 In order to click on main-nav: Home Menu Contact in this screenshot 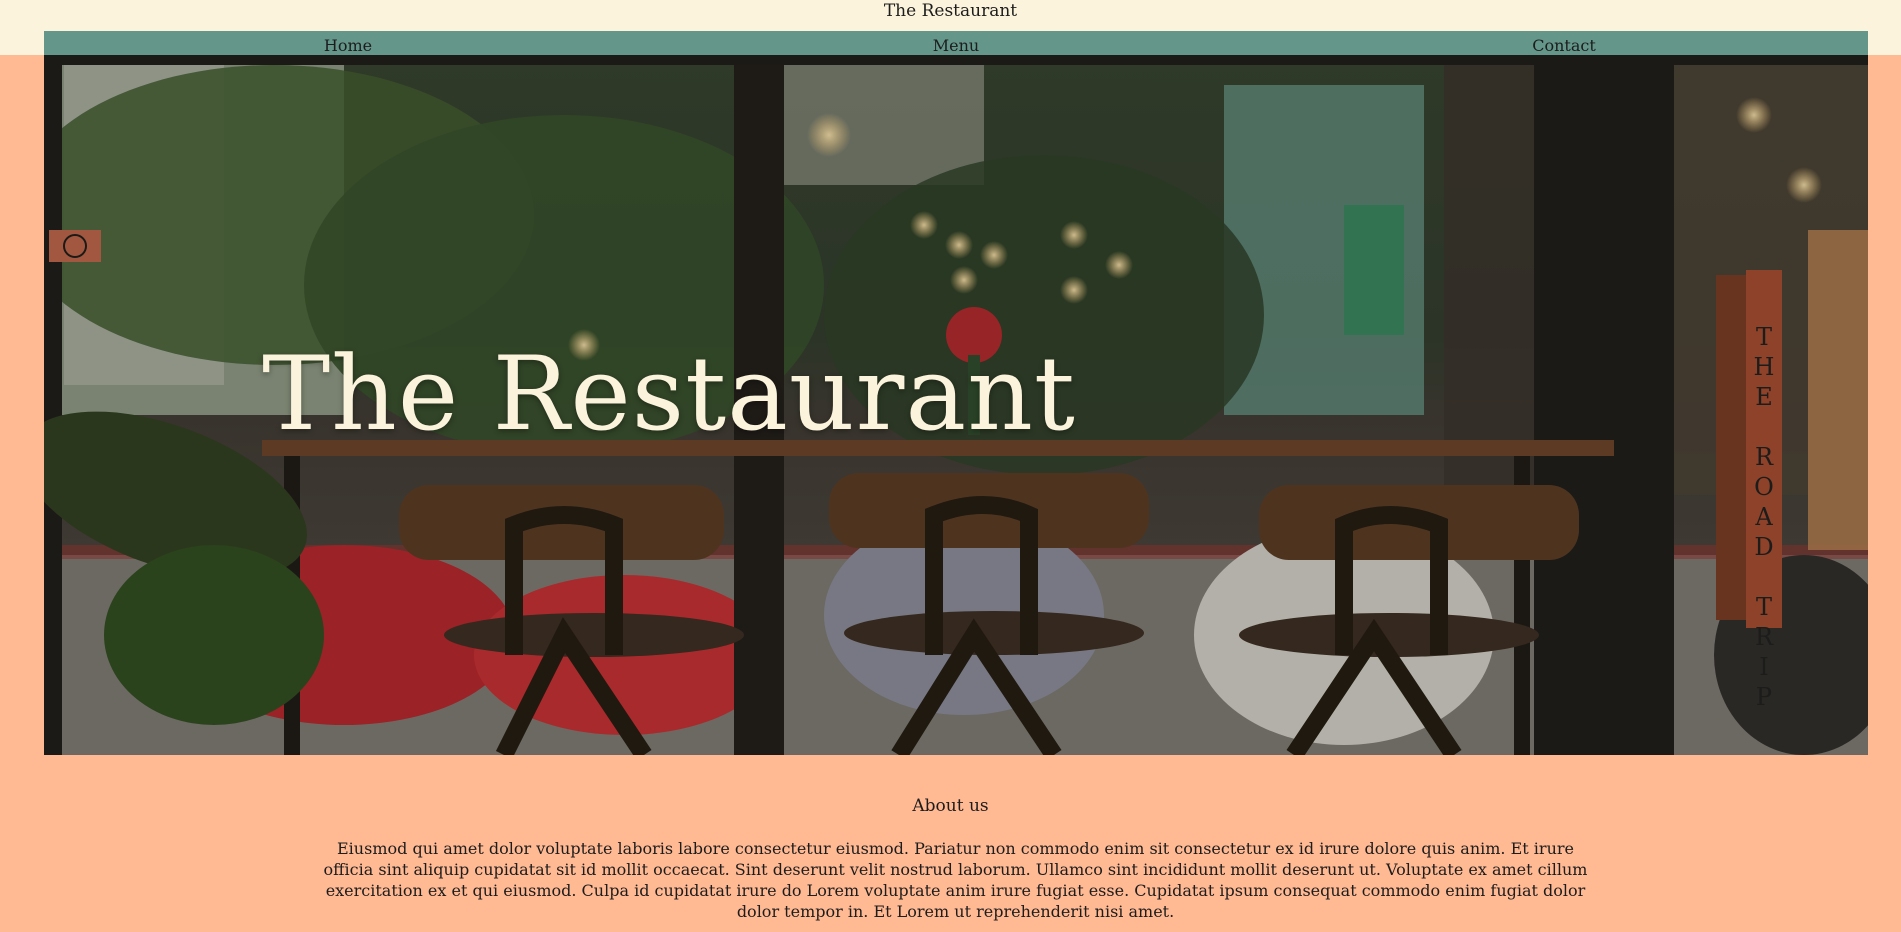, I will do `click(956, 43)`.